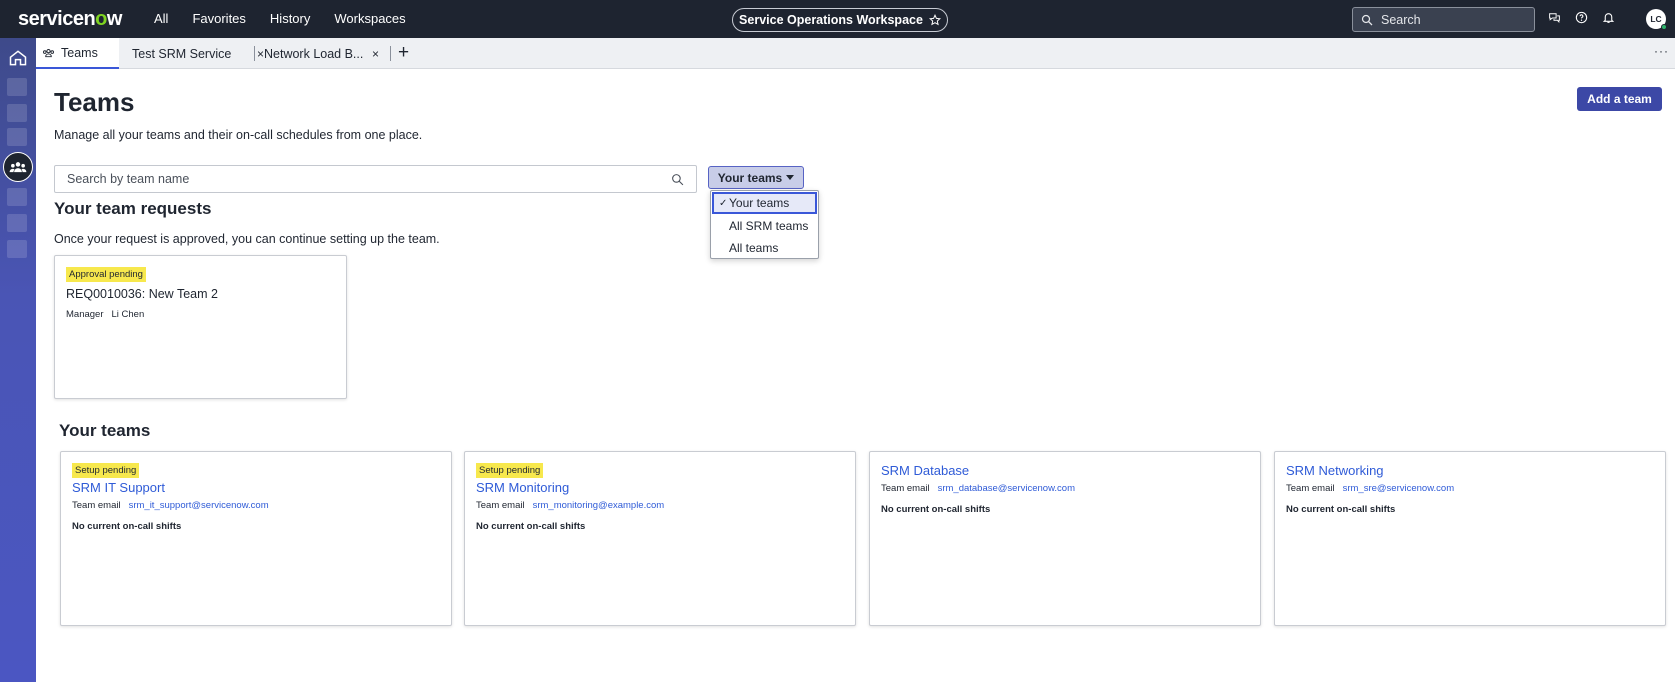 Image resolution: width=1675 pixels, height=682 pixels. Describe the element at coordinates (1399, 488) in the screenshot. I see `team-email-link: srm_sre@servicenow.com` at that location.